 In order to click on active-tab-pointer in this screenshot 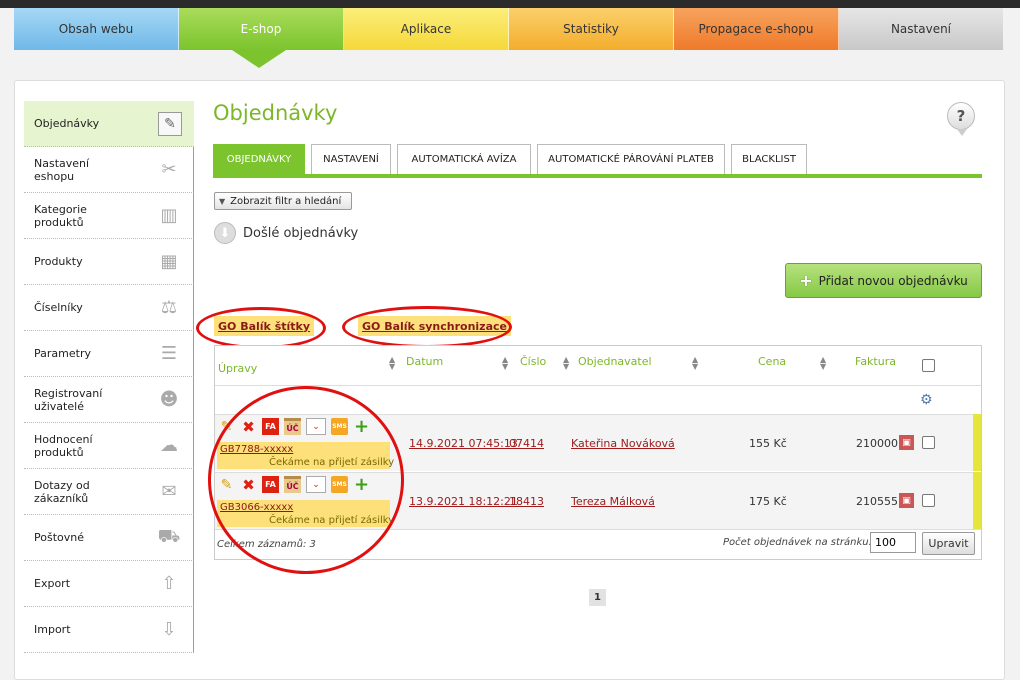, I will do `click(259, 59)`.